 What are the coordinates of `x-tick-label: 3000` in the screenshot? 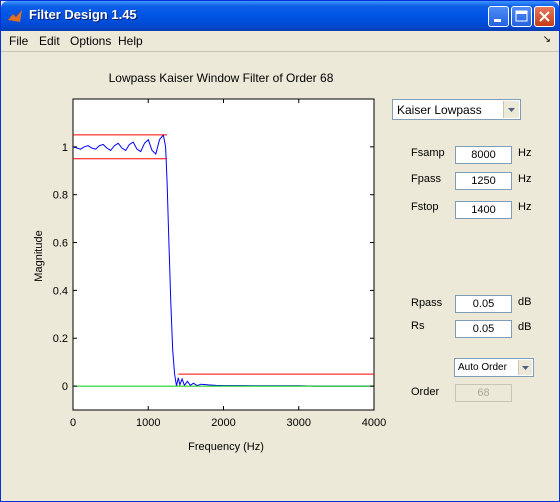 It's located at (299, 423).